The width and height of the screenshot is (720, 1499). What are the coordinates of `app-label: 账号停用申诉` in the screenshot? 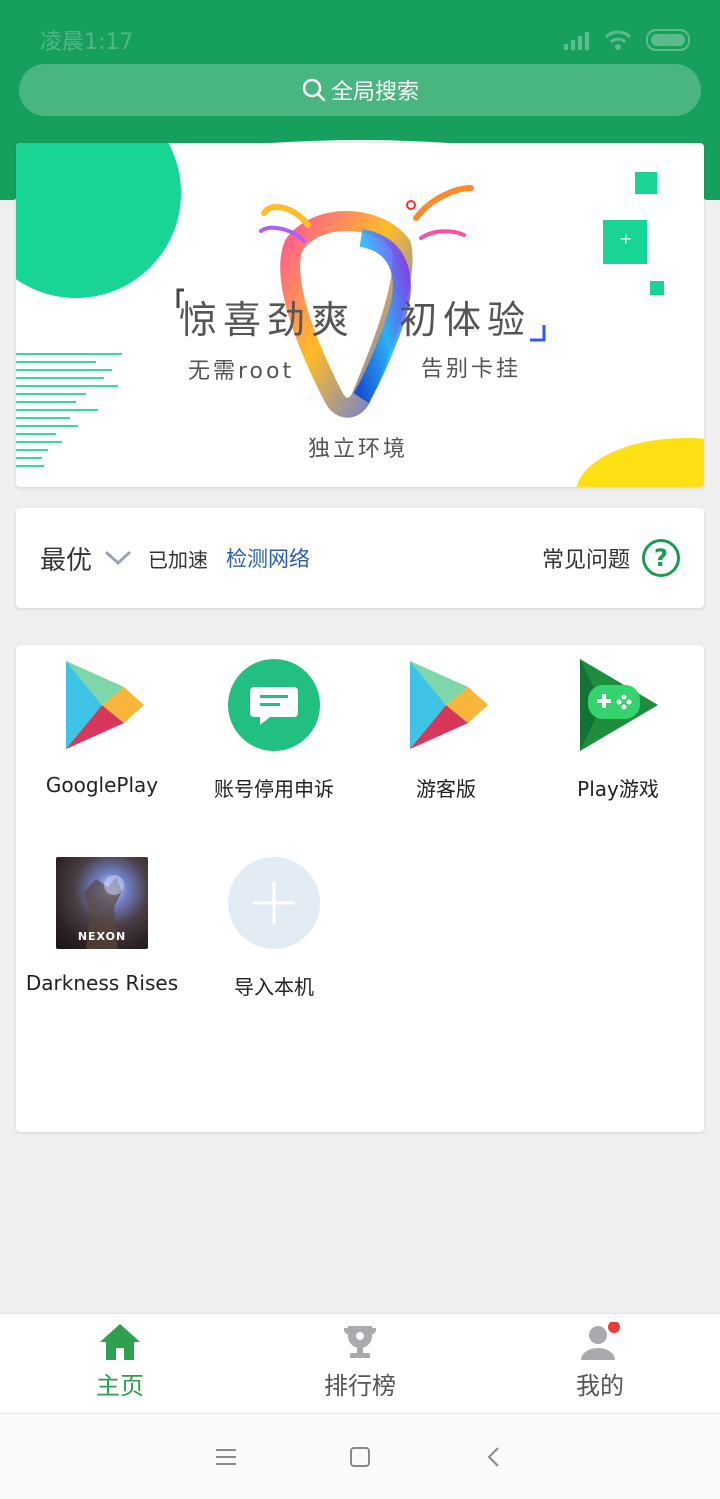 It's located at (274, 789).